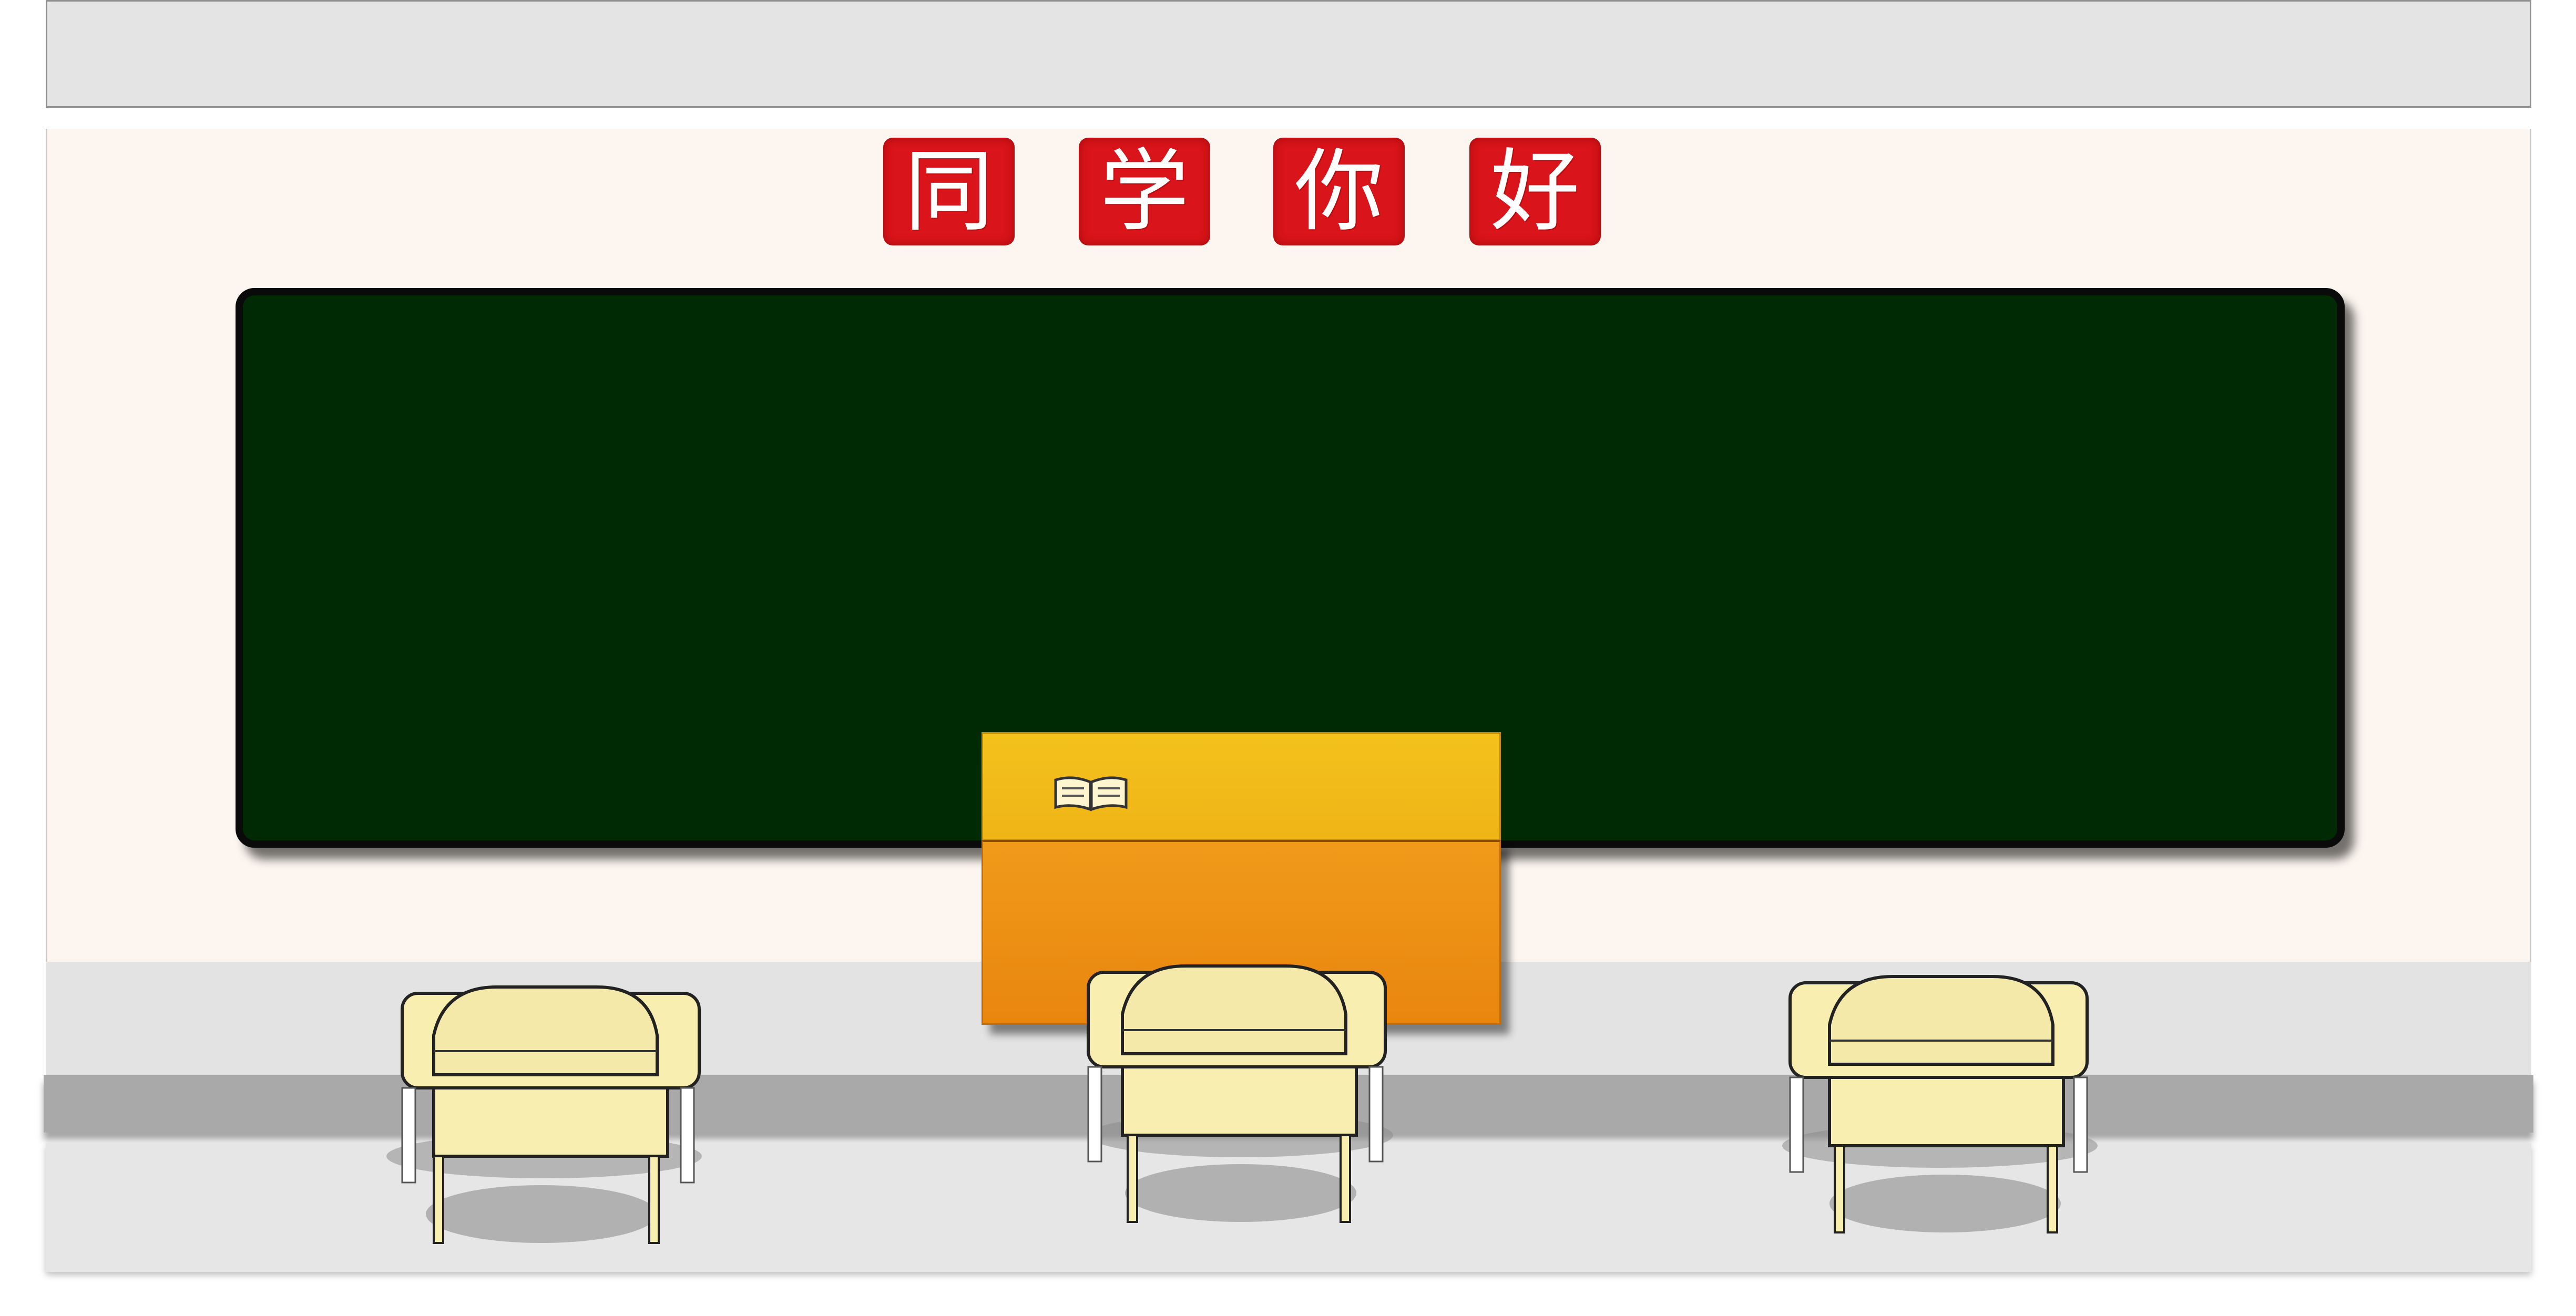  I want to click on banner-char-4: 好, so click(1535, 191).